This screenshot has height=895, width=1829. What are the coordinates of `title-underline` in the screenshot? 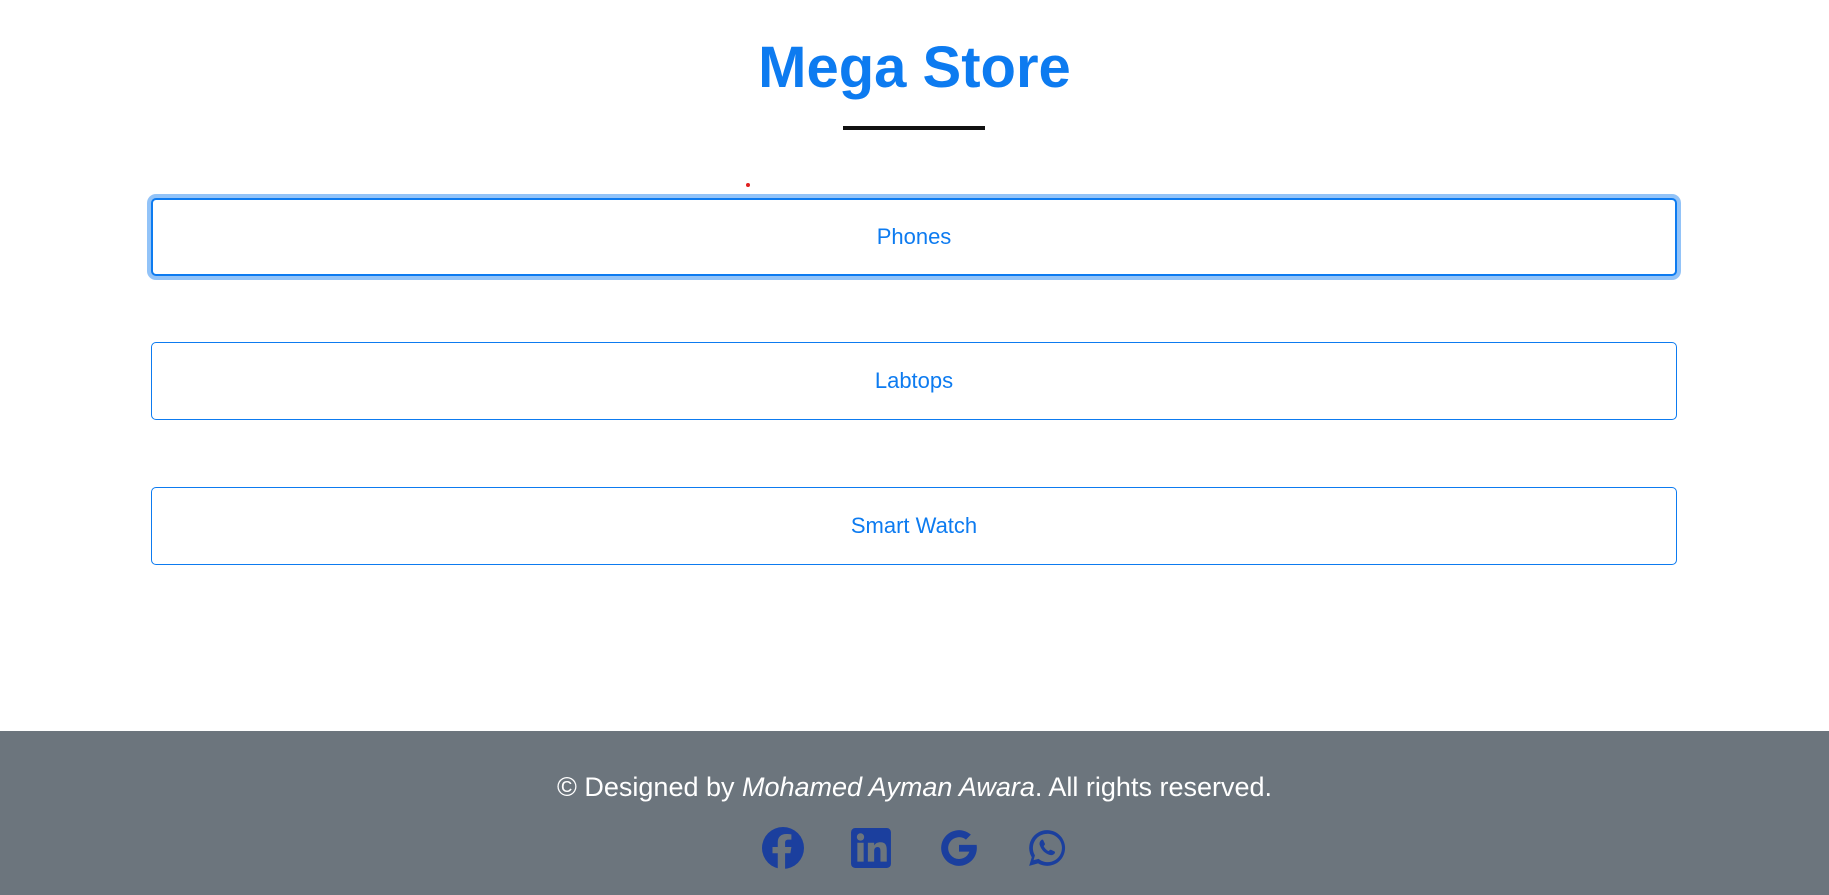 It's located at (914, 128).